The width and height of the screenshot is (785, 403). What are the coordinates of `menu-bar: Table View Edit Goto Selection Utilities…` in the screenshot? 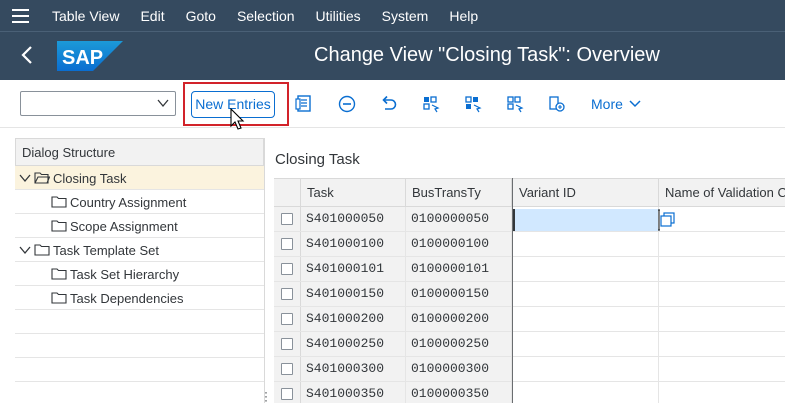 It's located at (392, 15).